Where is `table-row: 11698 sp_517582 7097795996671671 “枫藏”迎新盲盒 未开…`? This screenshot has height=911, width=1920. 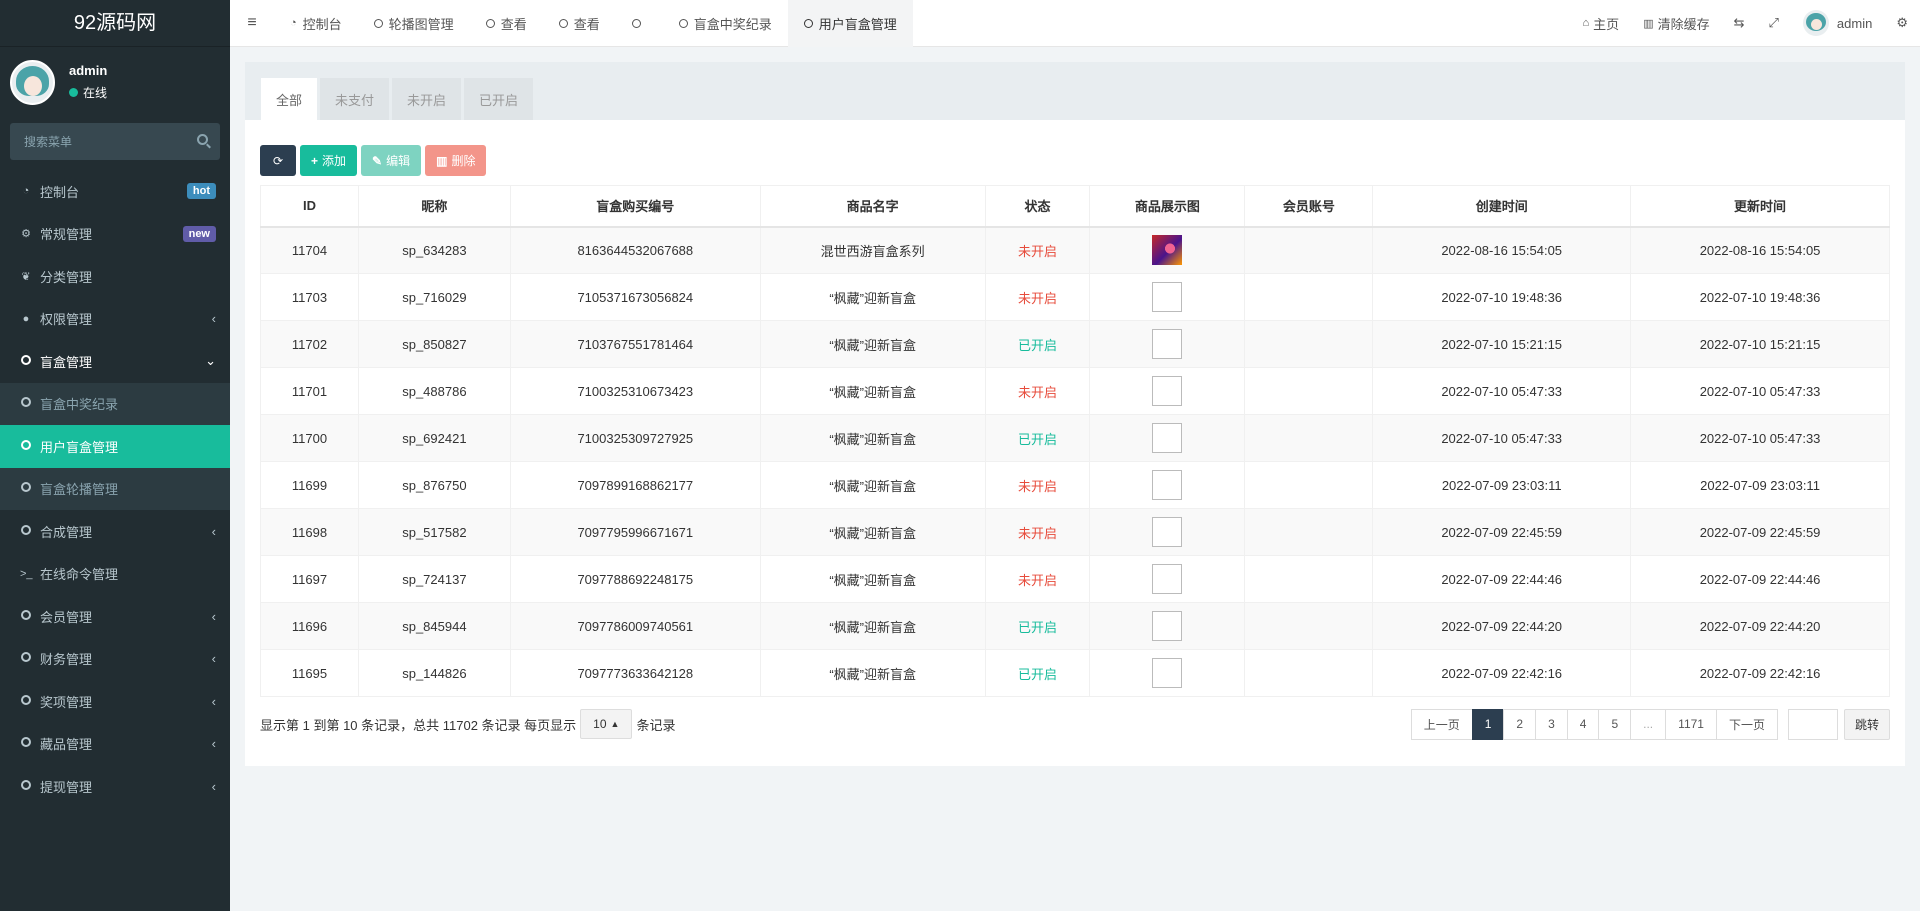
table-row: 11698 sp_517582 7097795996671671 “枫藏”迎新盲盒 未开… is located at coordinates (1075, 532).